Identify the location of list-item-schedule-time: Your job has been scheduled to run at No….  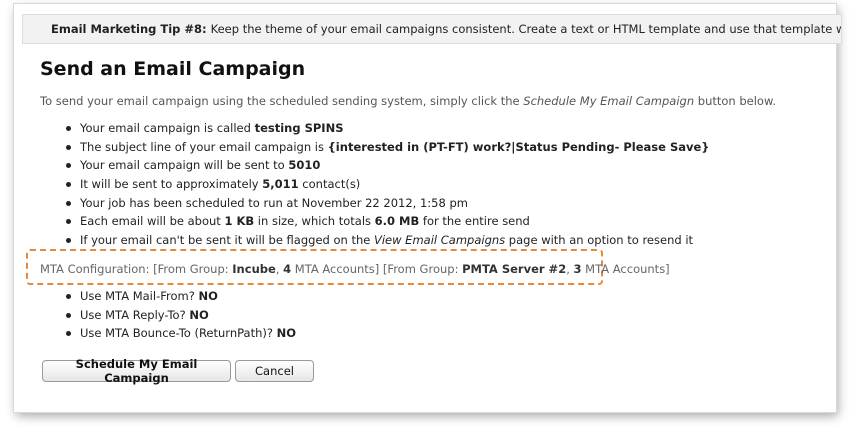
(387, 203).